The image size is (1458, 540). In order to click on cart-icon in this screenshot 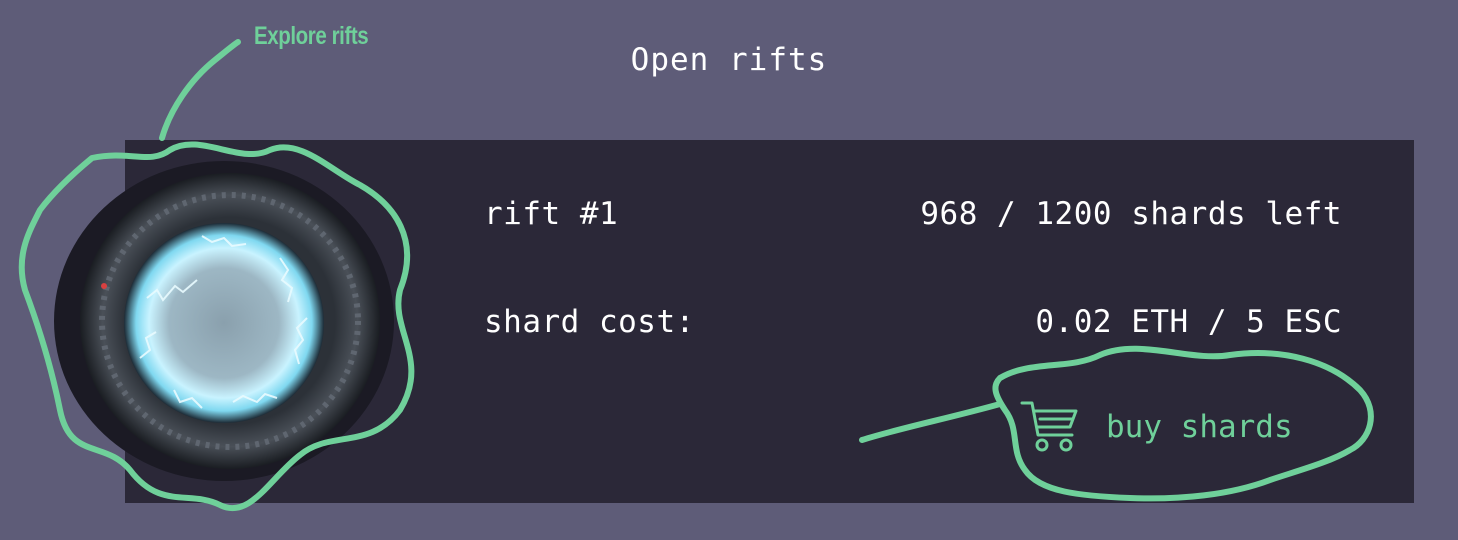, I will do `click(1049, 426)`.